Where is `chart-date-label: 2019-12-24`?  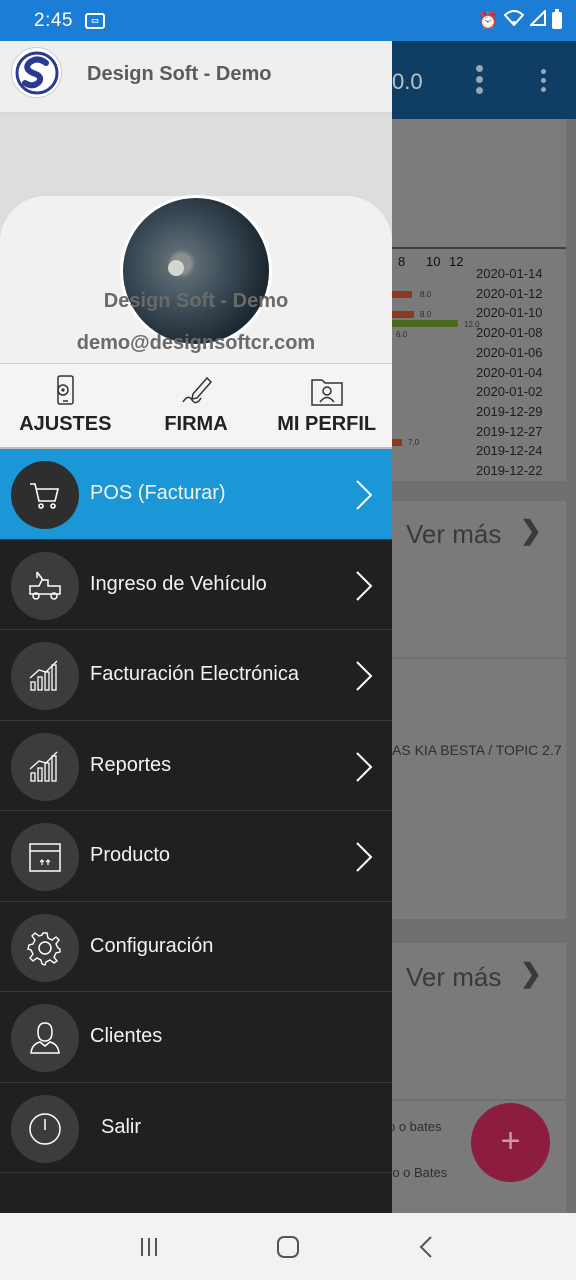 chart-date-label: 2019-12-24 is located at coordinates (509, 451).